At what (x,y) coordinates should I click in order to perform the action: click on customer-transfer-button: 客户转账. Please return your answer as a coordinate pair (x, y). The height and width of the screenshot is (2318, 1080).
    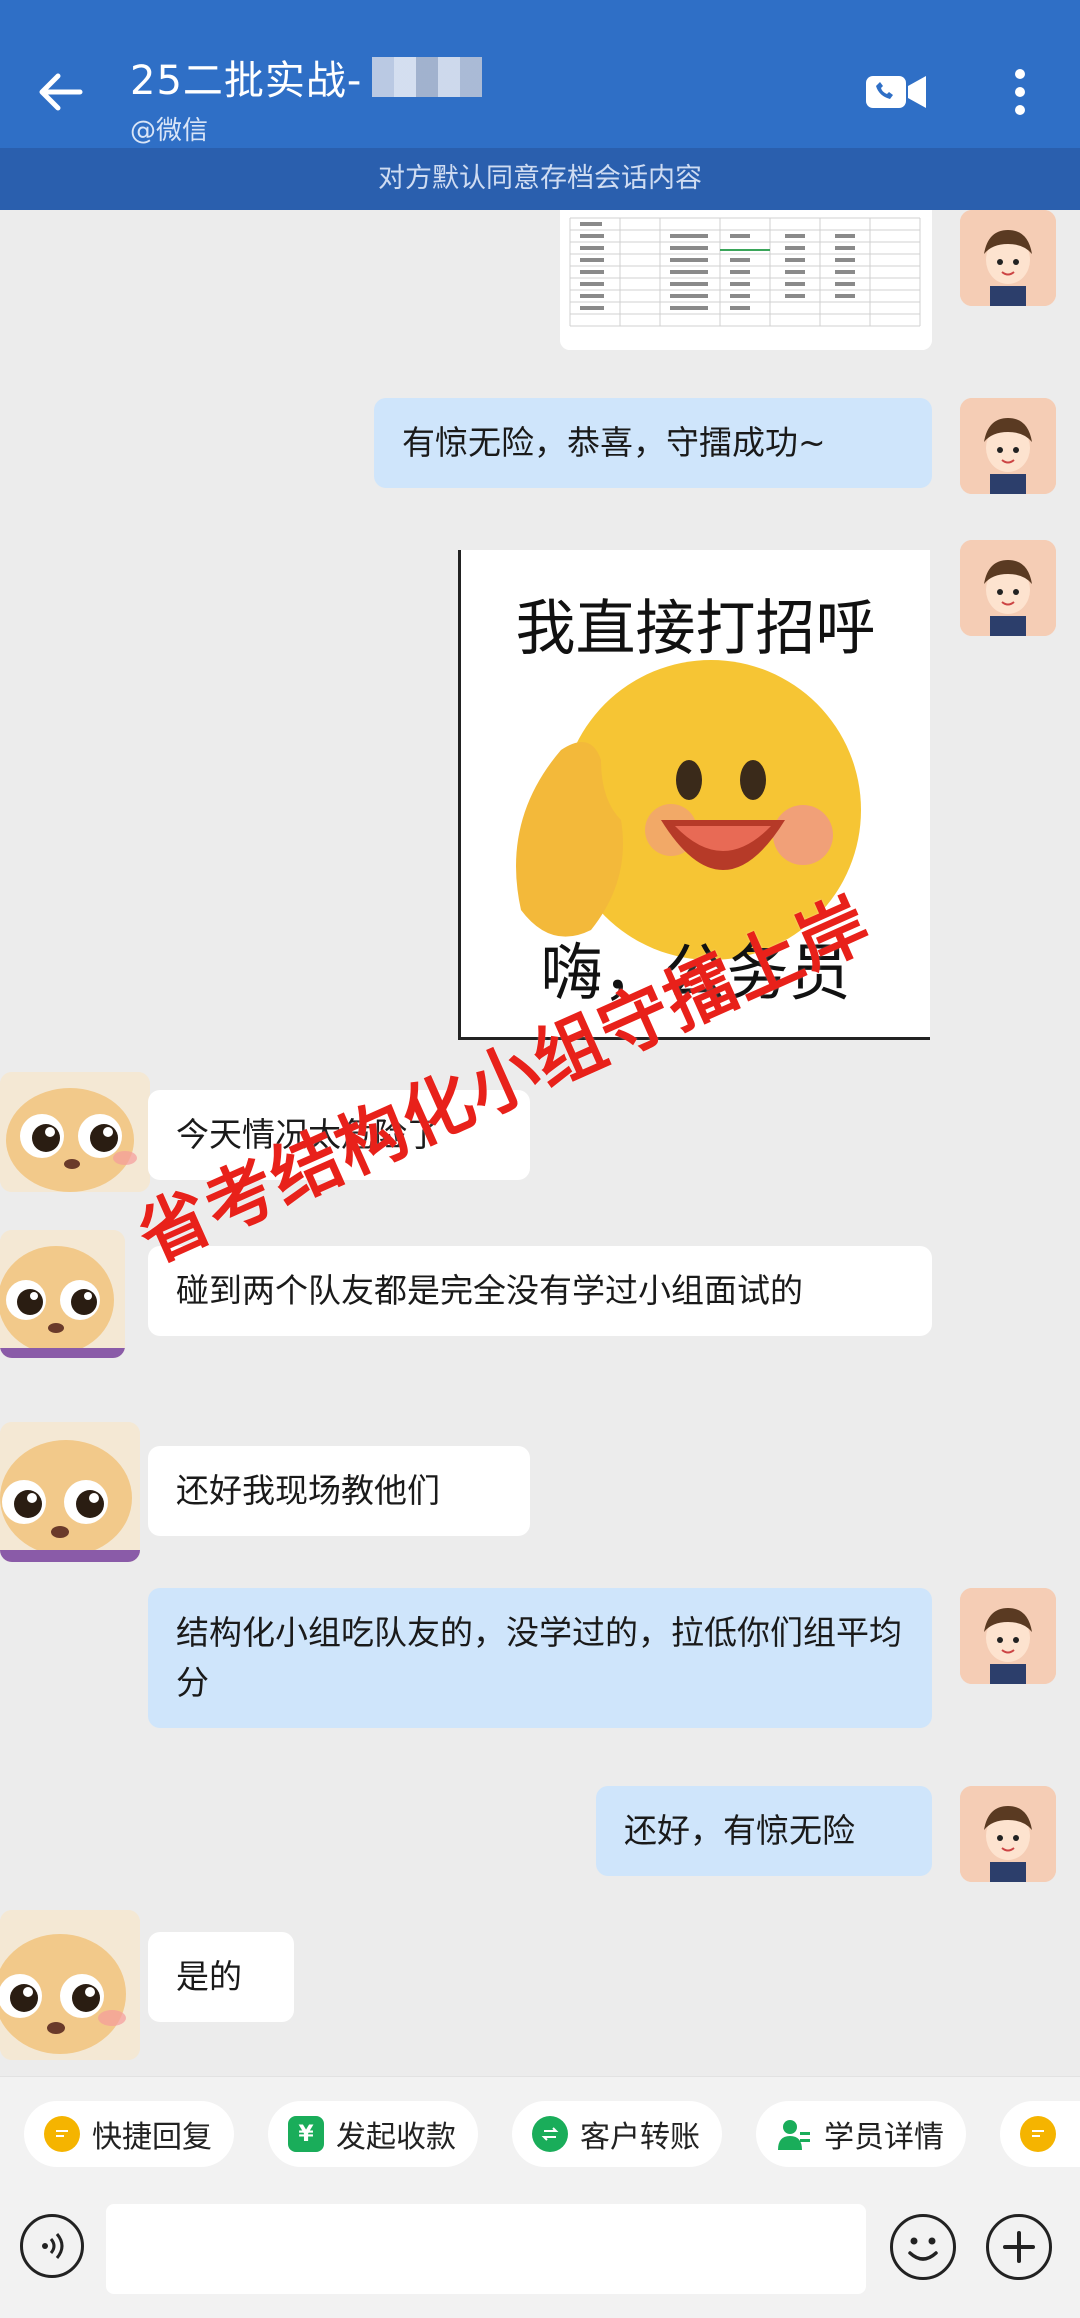
    Looking at the image, I should click on (617, 2134).